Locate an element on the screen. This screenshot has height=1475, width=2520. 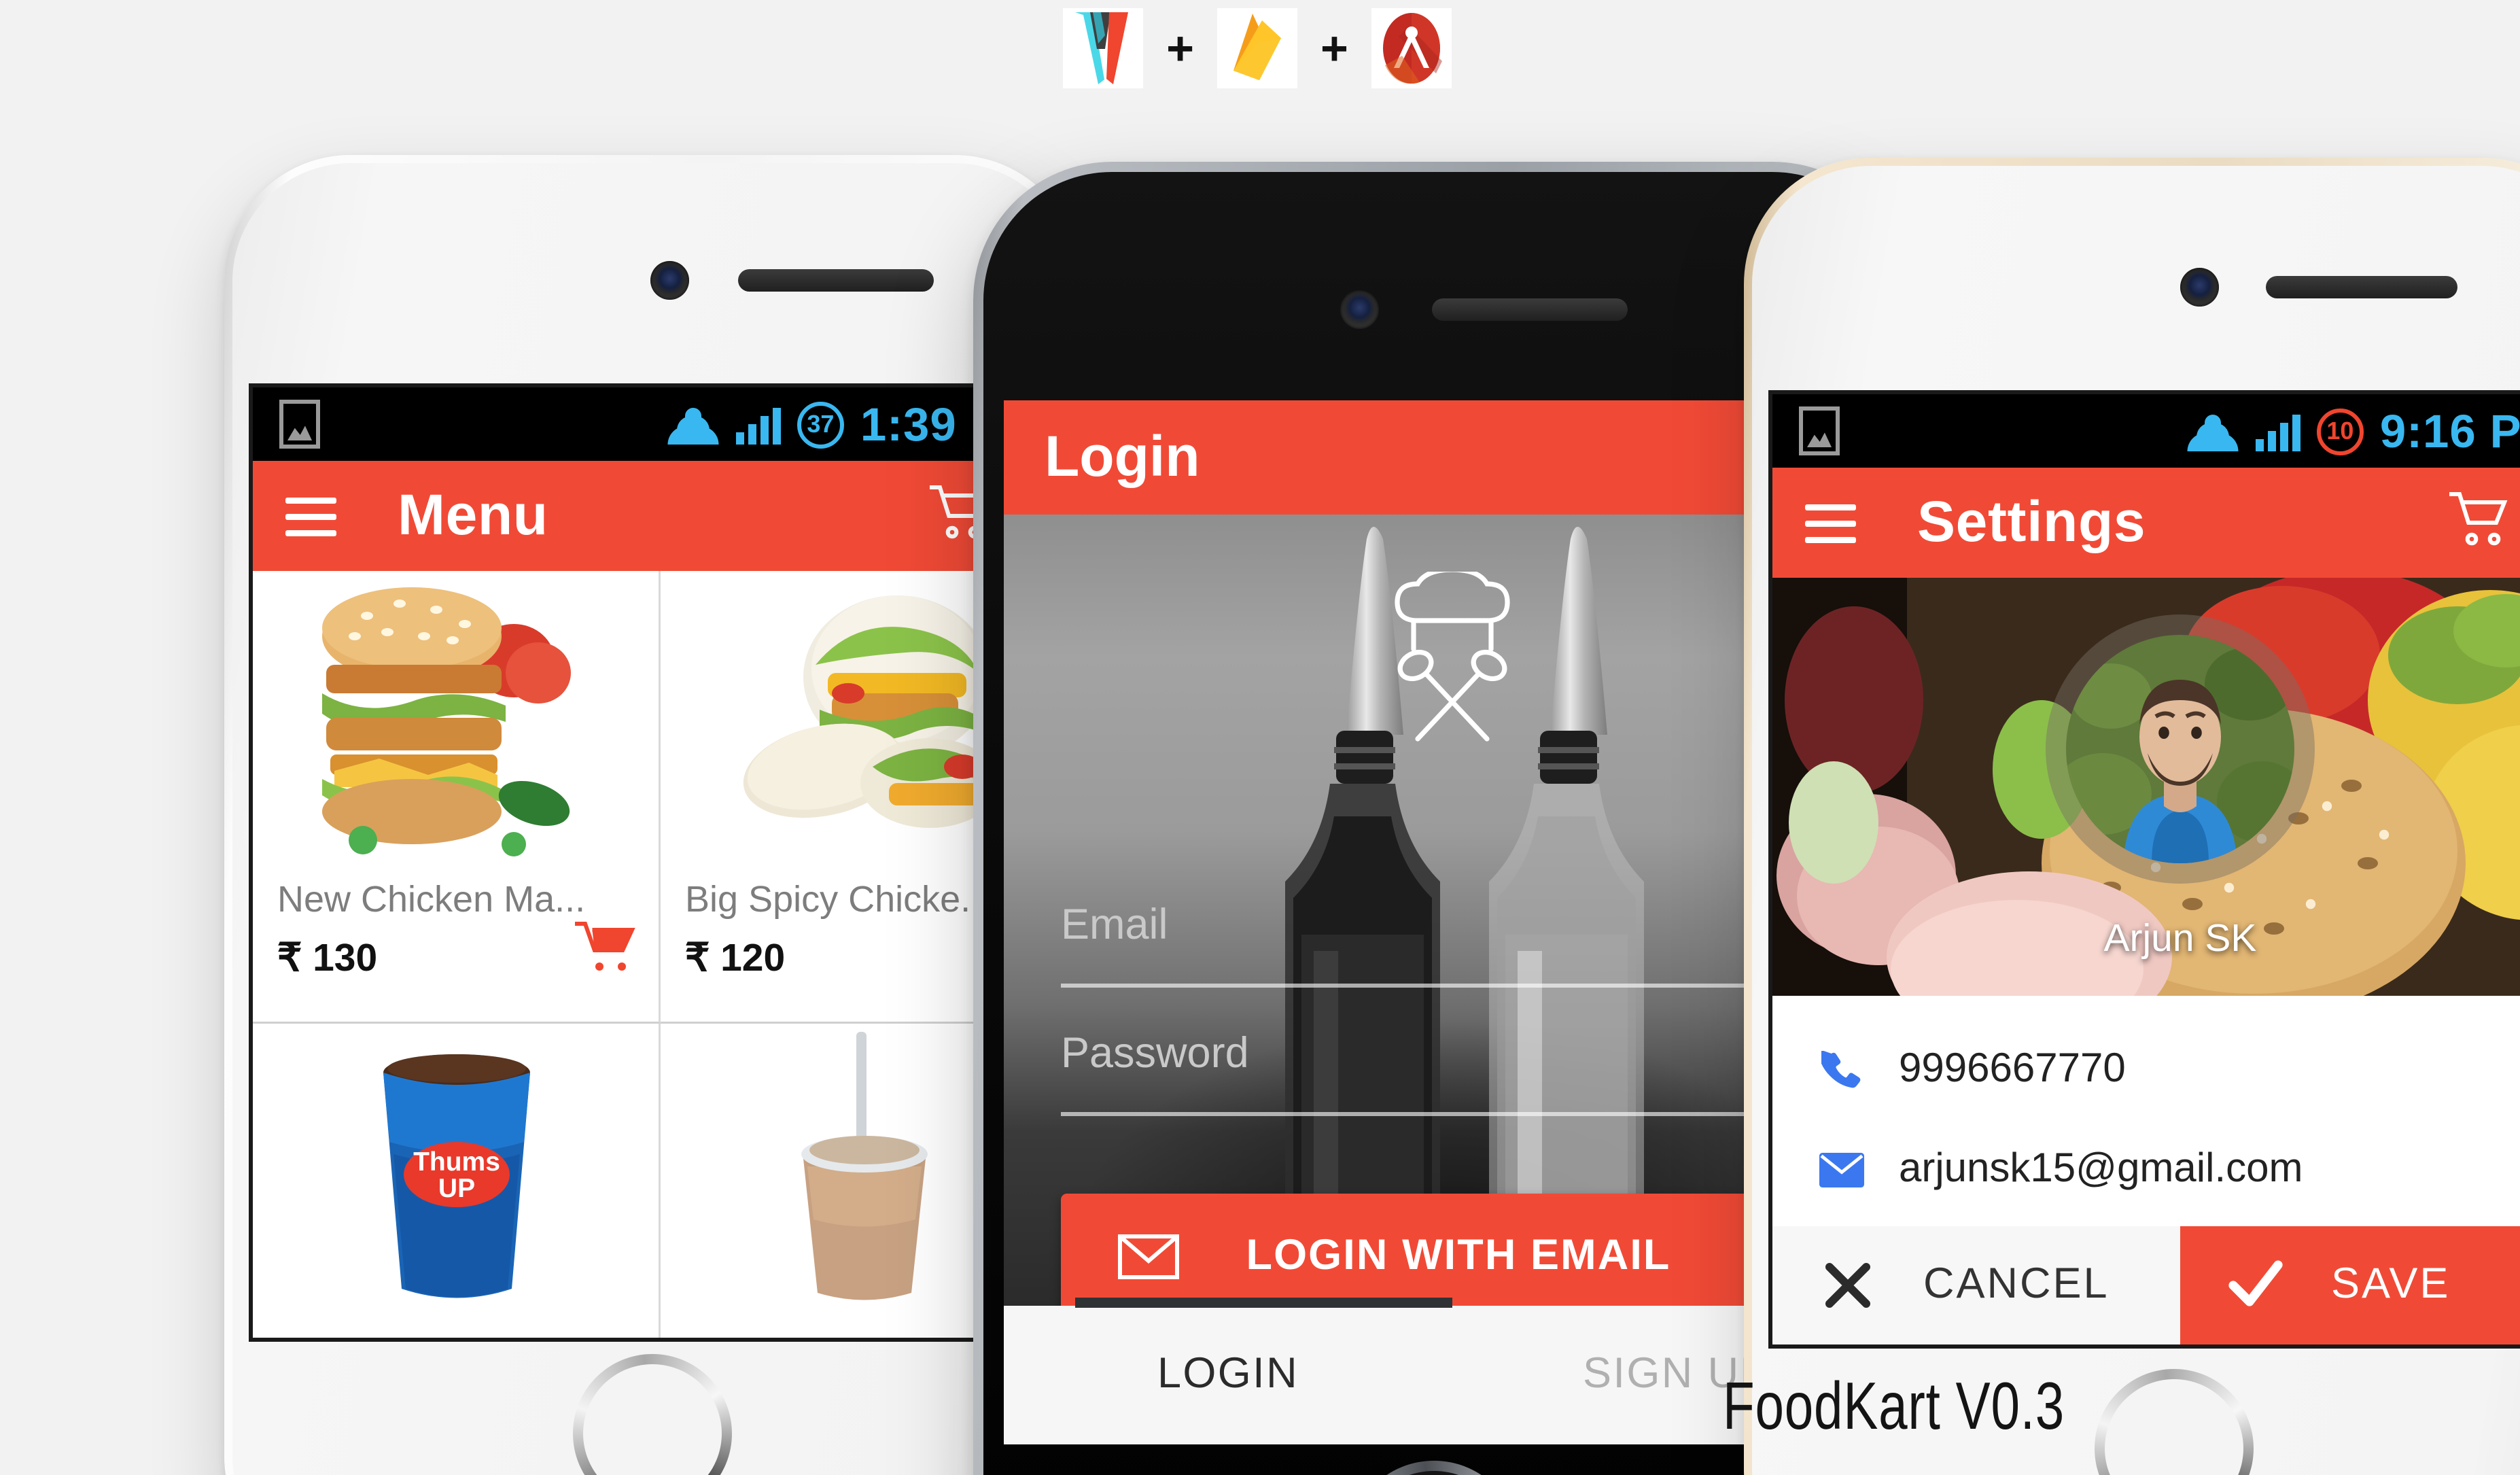
avatar-ring is located at coordinates (2181, 749).